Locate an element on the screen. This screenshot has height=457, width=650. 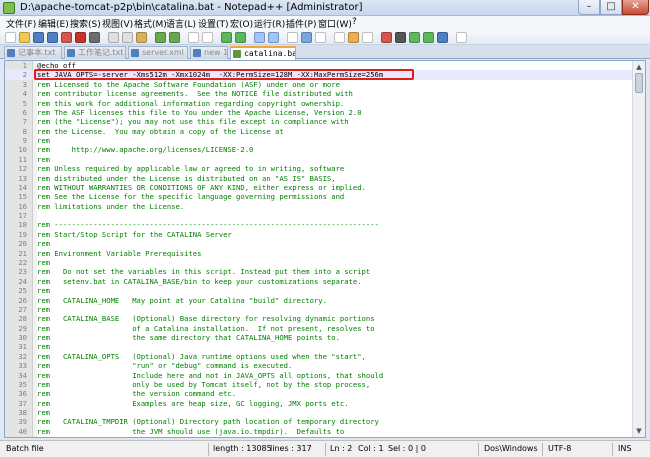
undo-icon is located at coordinates (160, 37).